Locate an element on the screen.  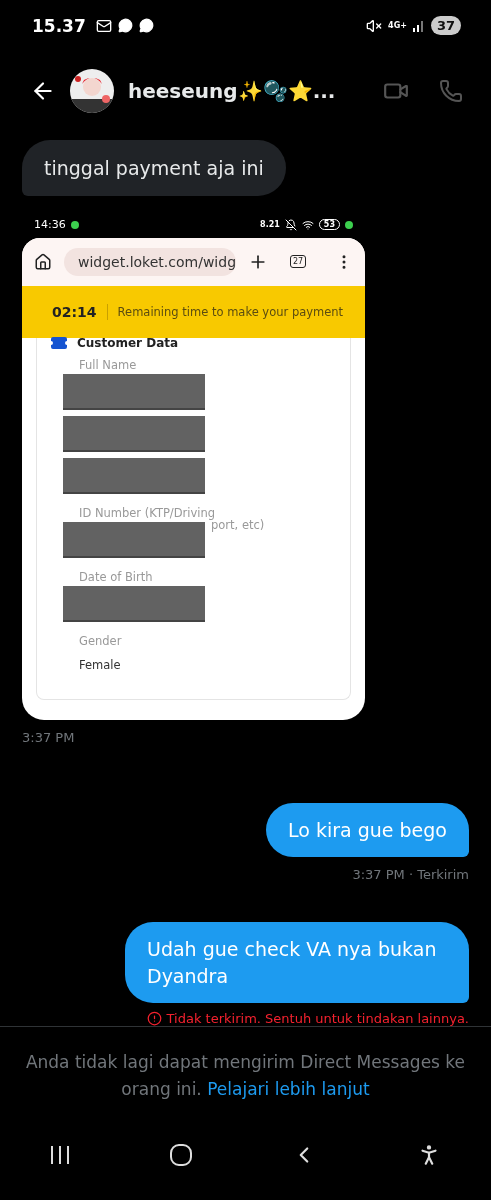
sent-message: Lo kira gue bego is located at coordinates (367, 830).